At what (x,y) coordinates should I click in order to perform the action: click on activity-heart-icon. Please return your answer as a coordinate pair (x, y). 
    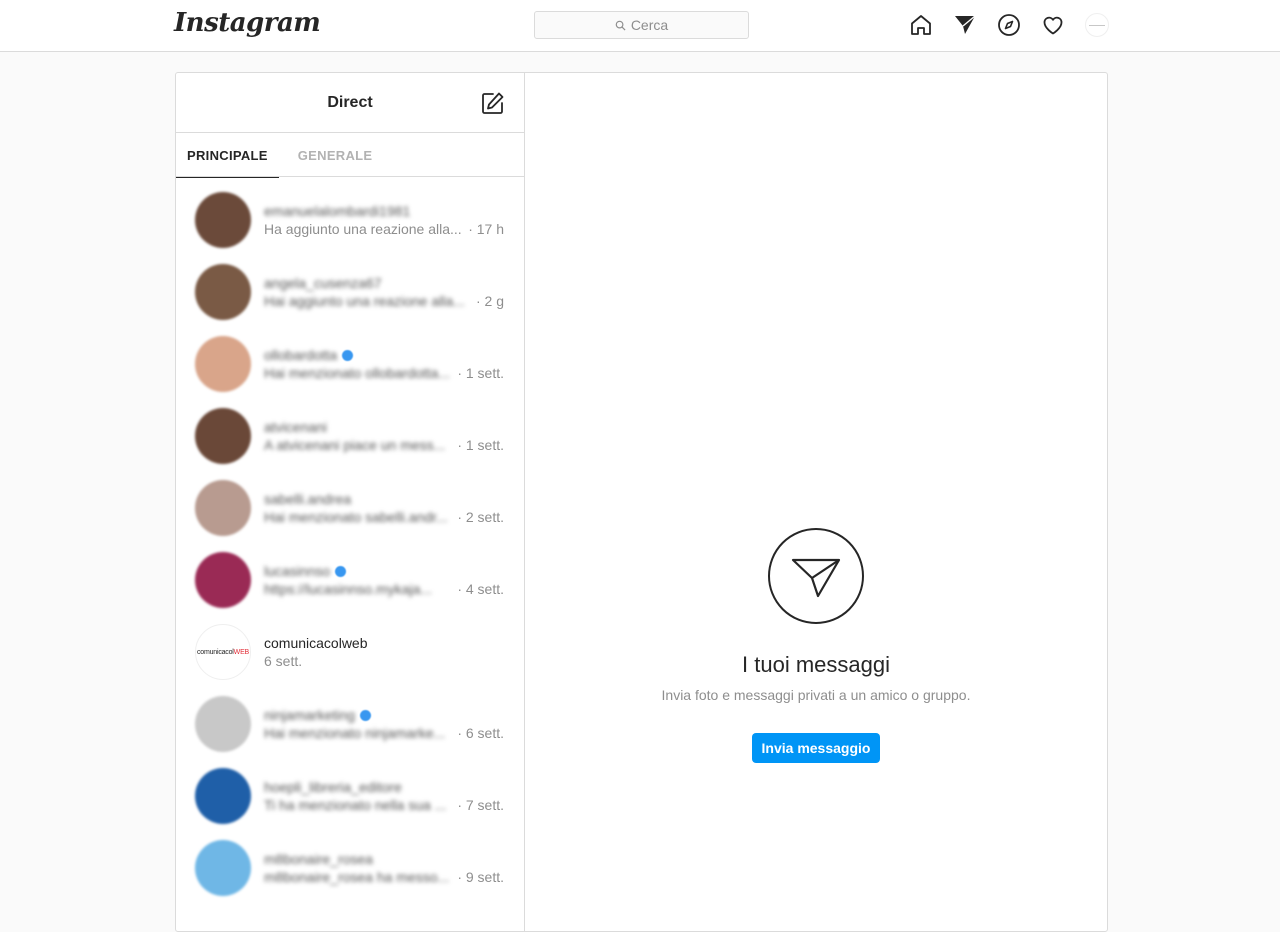
    Looking at the image, I should click on (1053, 25).